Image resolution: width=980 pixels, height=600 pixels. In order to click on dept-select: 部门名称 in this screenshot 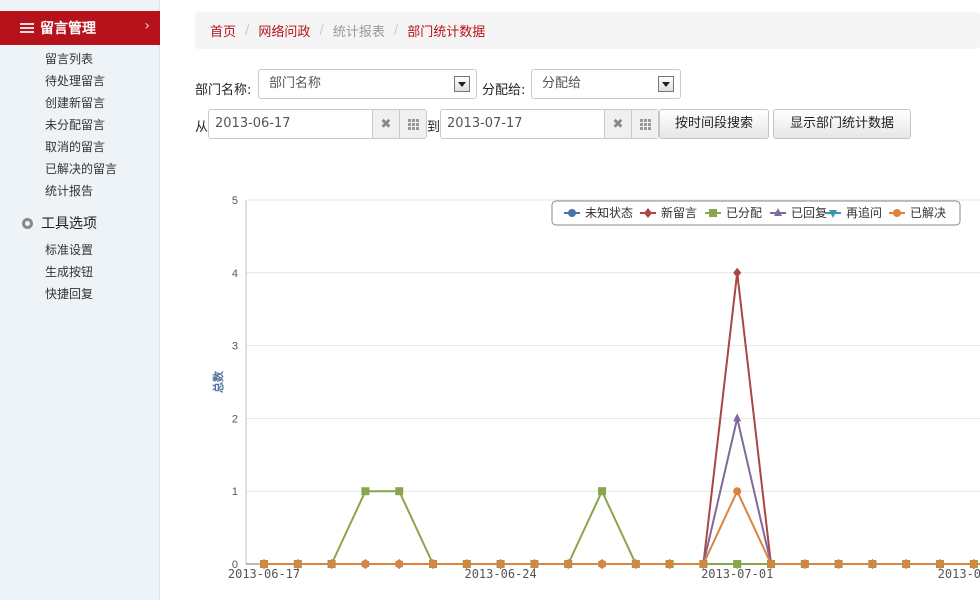, I will do `click(367, 84)`.